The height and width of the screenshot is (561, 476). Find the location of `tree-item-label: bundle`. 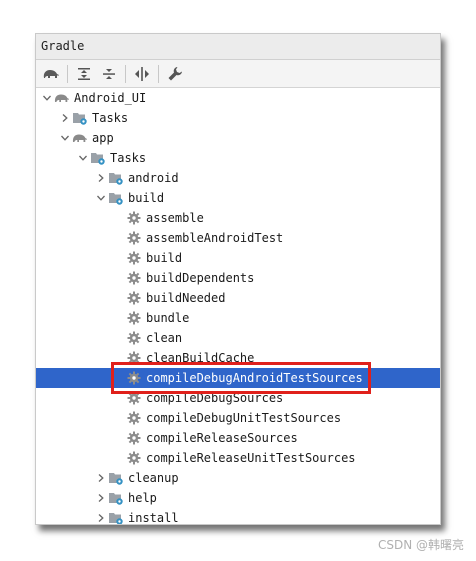

tree-item-label: bundle is located at coordinates (168, 318).